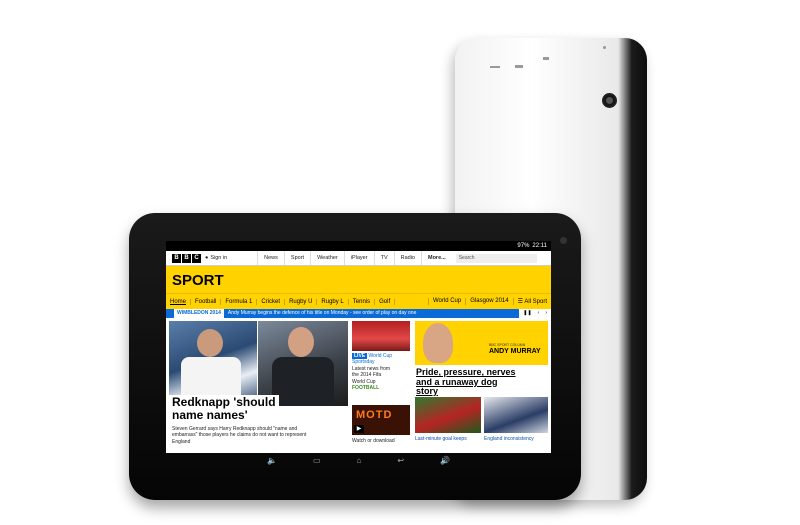 The width and height of the screenshot is (800, 525). Describe the element at coordinates (301, 301) in the screenshot. I see `sport-nav-rugby-union: Rugby U` at that location.